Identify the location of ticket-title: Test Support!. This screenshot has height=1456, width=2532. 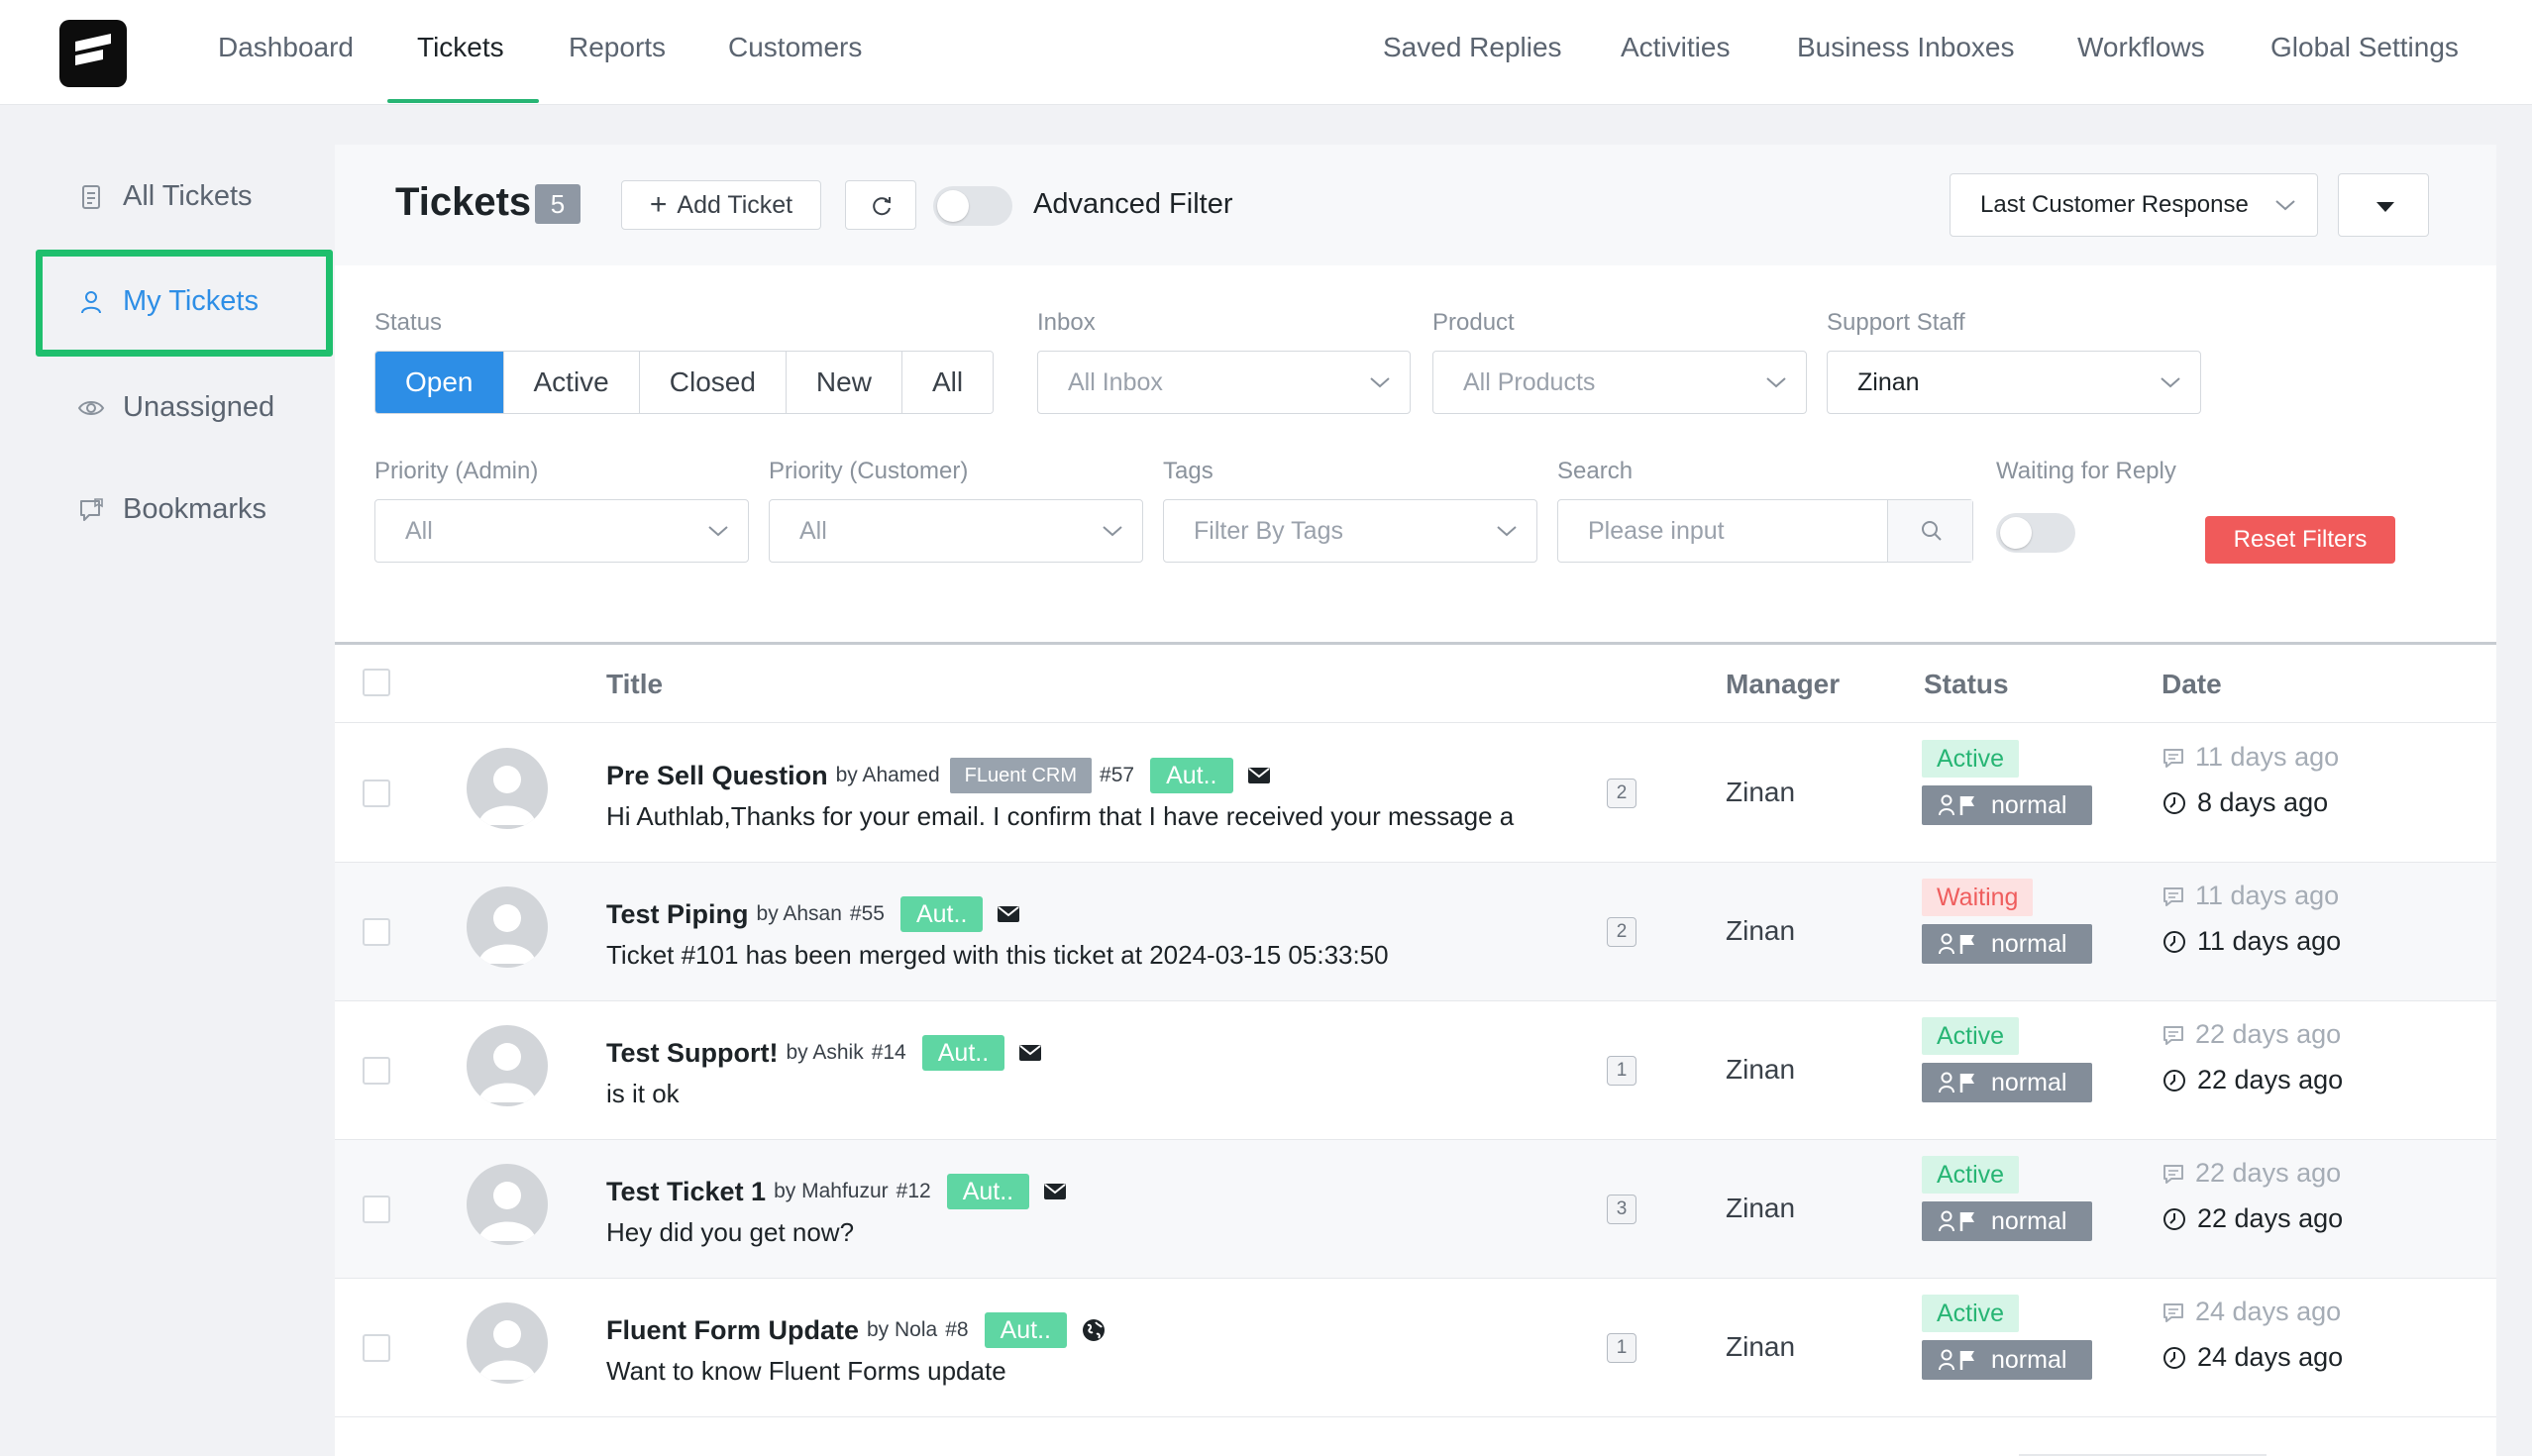
(692, 1053).